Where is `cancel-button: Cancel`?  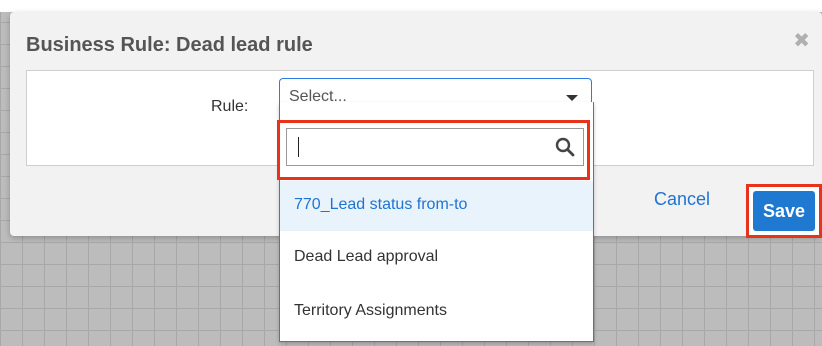
cancel-button: Cancel is located at coordinates (682, 199).